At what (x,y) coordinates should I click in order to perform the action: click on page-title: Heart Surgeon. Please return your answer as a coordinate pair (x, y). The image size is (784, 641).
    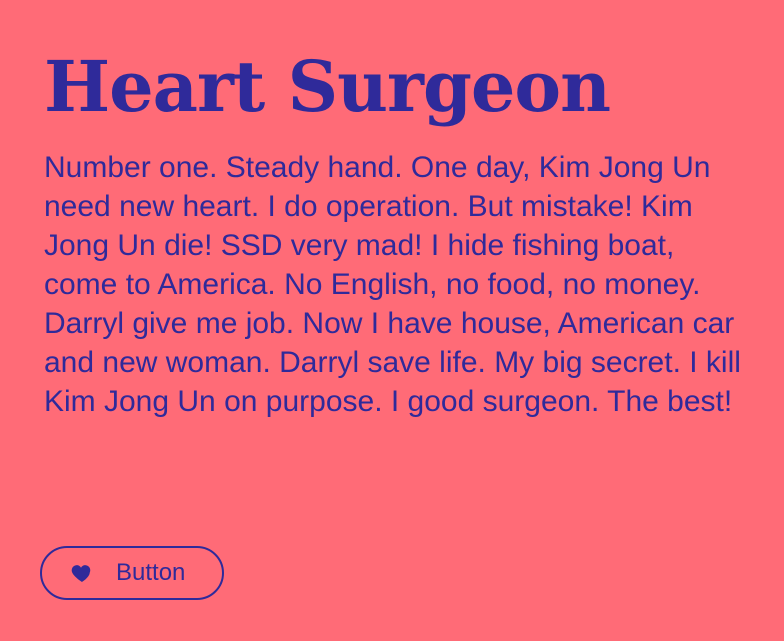
    Looking at the image, I should click on (327, 86).